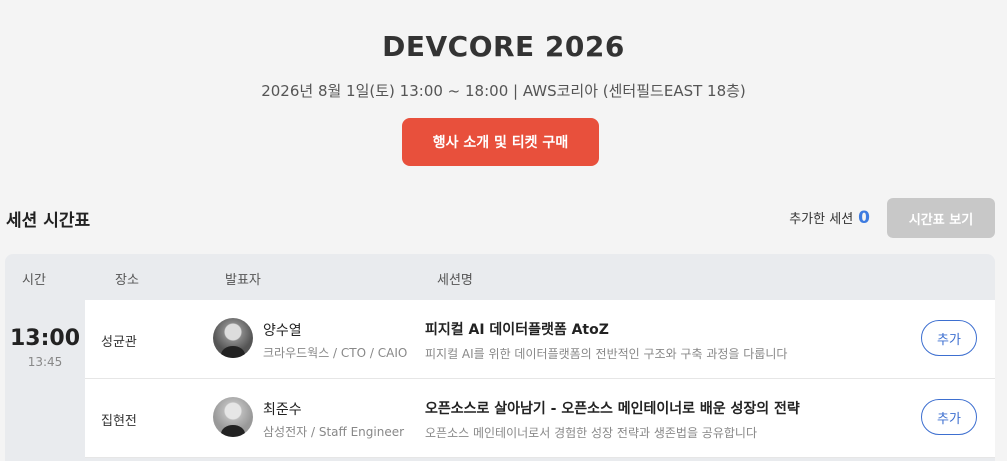 The height and width of the screenshot is (461, 1007). Describe the element at coordinates (335, 353) in the screenshot. I see `speaker-role: 크라우드웍스 / CTO / CAIO` at that location.